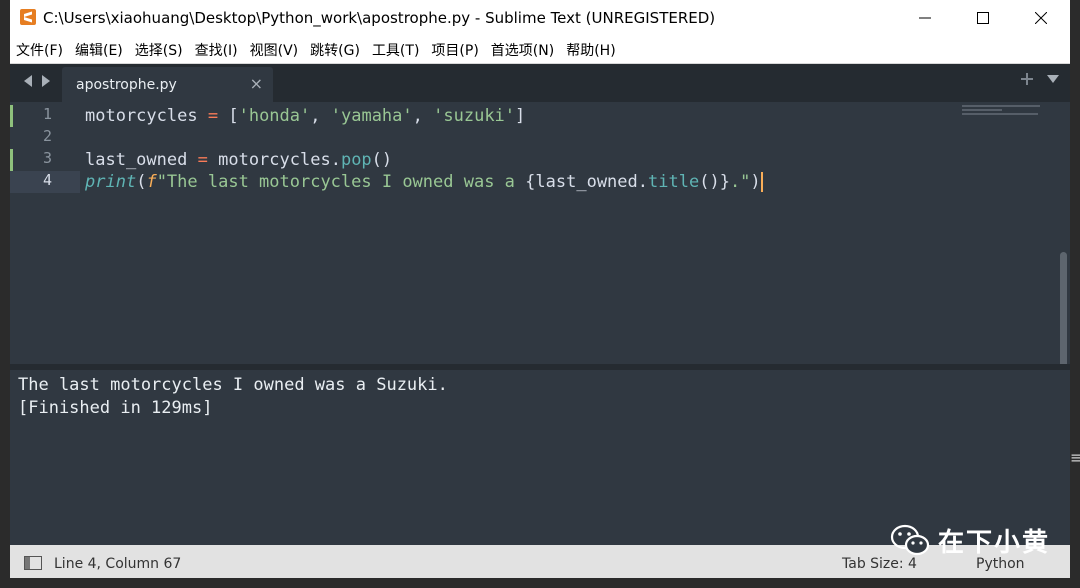  I want to click on string-literal: "The last motorcycles I owned was a, so click(341, 182).